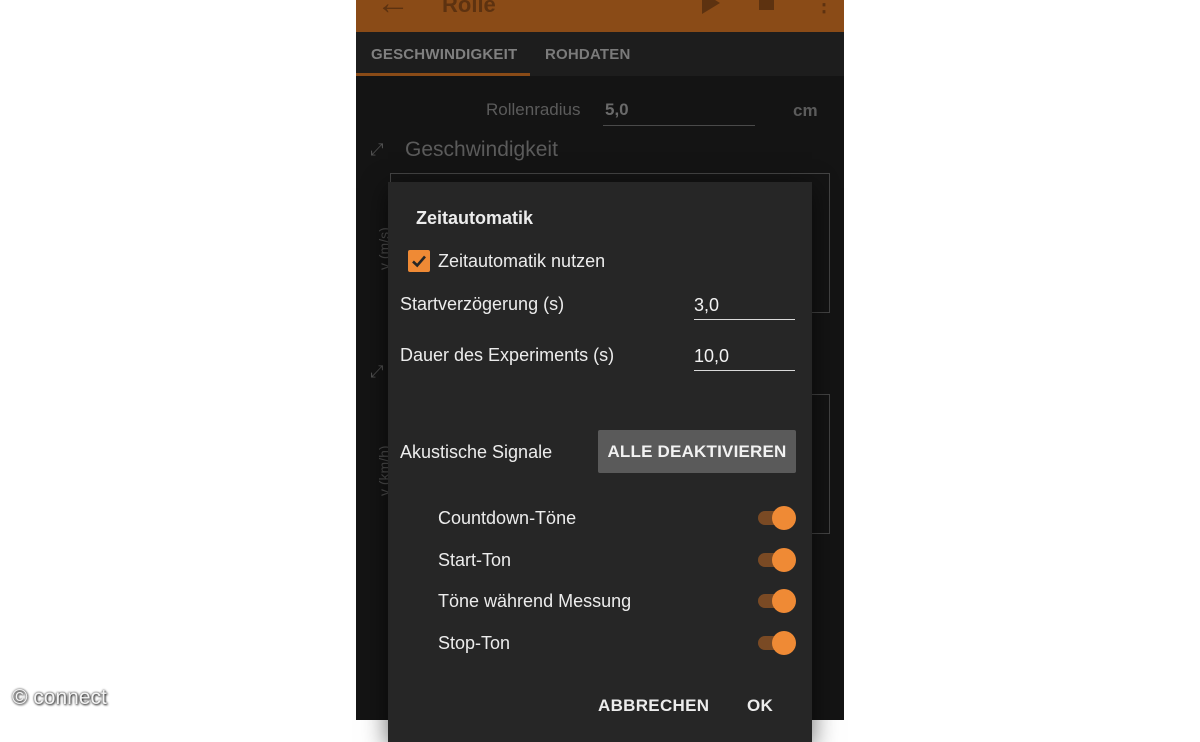 The width and height of the screenshot is (1200, 742). I want to click on timer-checkbox, so click(419, 261).